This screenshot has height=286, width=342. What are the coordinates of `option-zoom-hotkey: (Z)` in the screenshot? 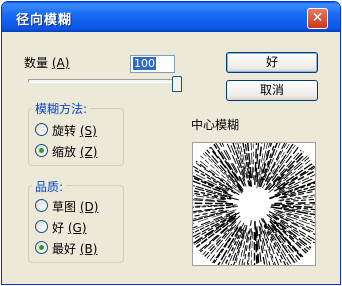 It's located at (88, 152).